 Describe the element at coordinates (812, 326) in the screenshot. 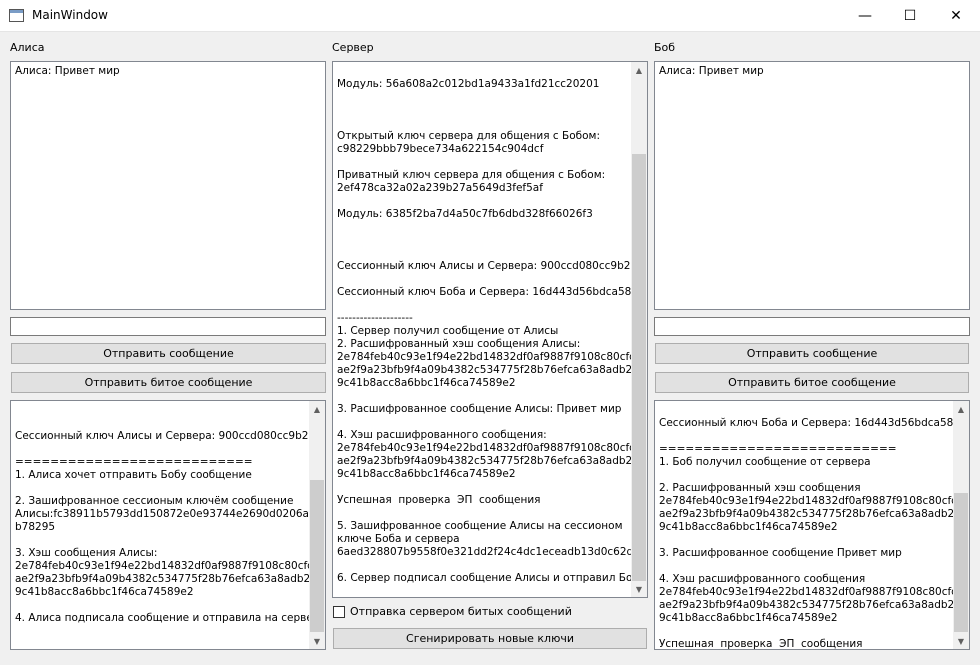

I see `bob-message-input` at that location.